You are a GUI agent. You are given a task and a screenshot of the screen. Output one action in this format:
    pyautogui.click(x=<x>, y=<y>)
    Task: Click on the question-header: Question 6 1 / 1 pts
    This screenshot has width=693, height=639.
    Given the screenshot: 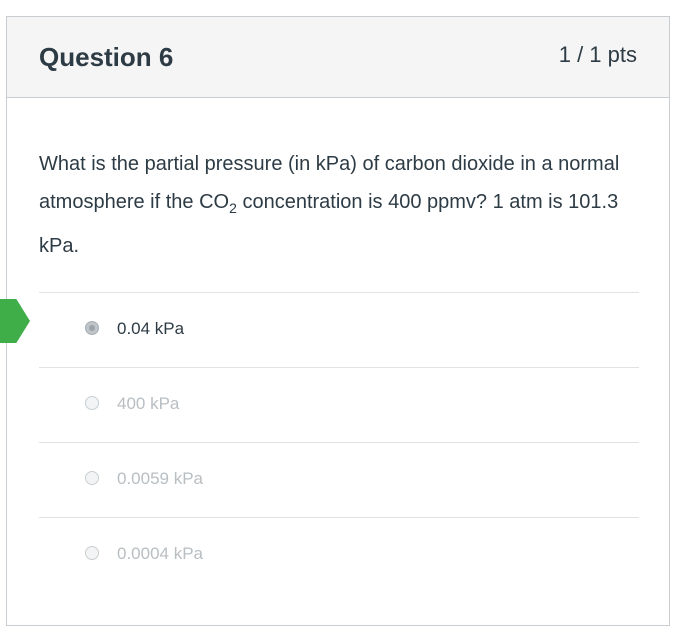 What is the action you would take?
    pyautogui.click(x=338, y=57)
    